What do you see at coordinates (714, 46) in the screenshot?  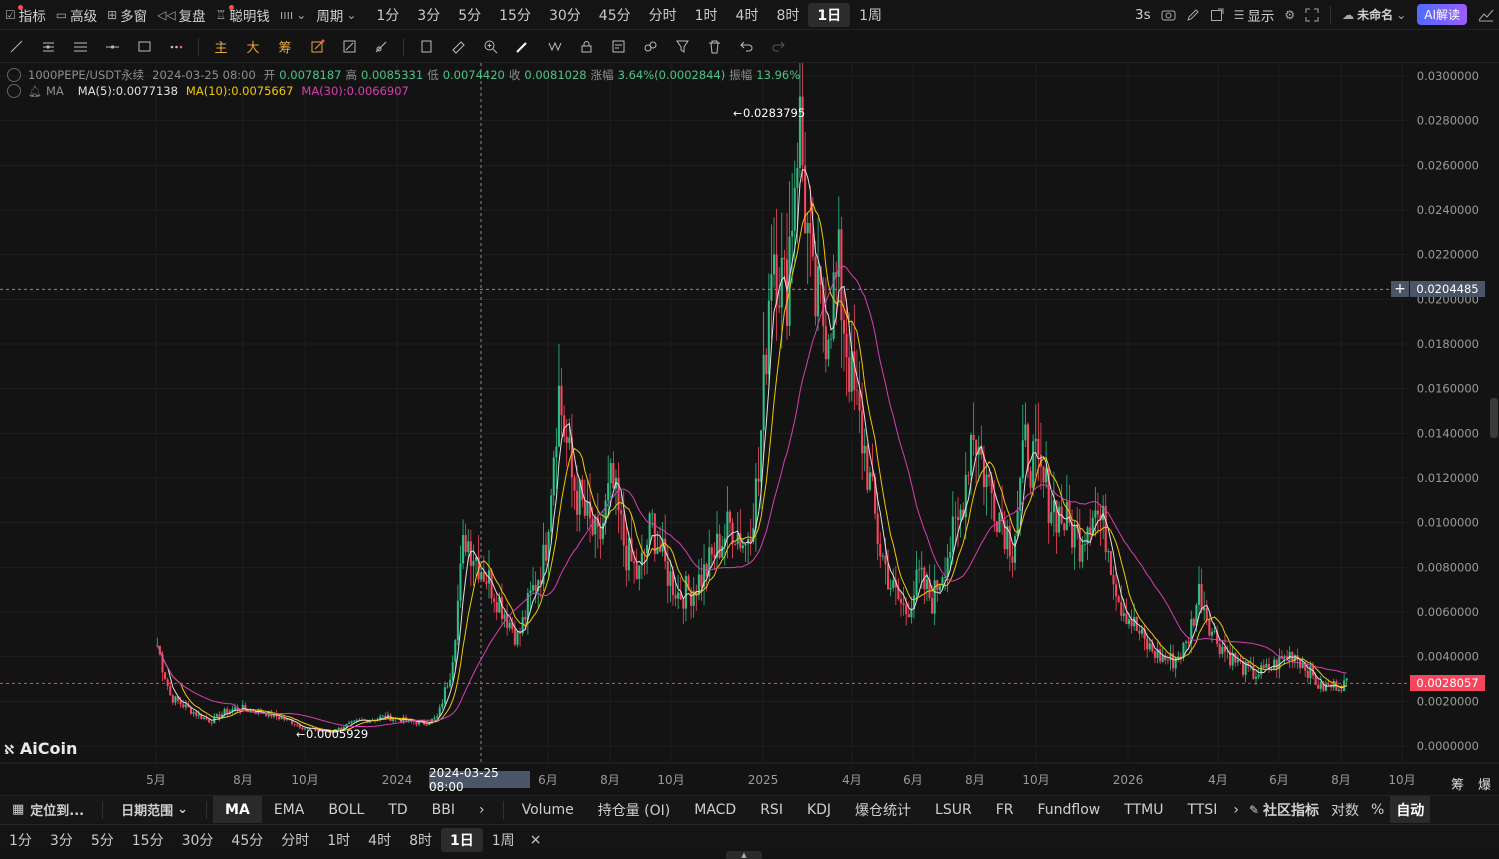 I see `trash-icon` at bounding box center [714, 46].